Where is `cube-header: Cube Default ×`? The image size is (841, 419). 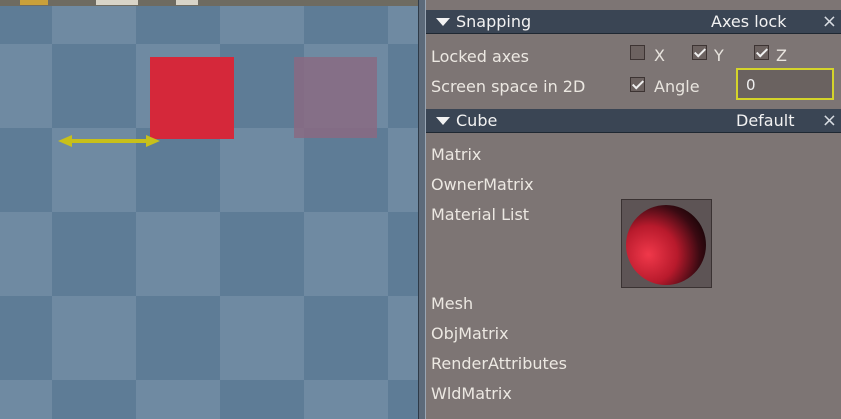
cube-header: Cube Default × is located at coordinates (633, 121).